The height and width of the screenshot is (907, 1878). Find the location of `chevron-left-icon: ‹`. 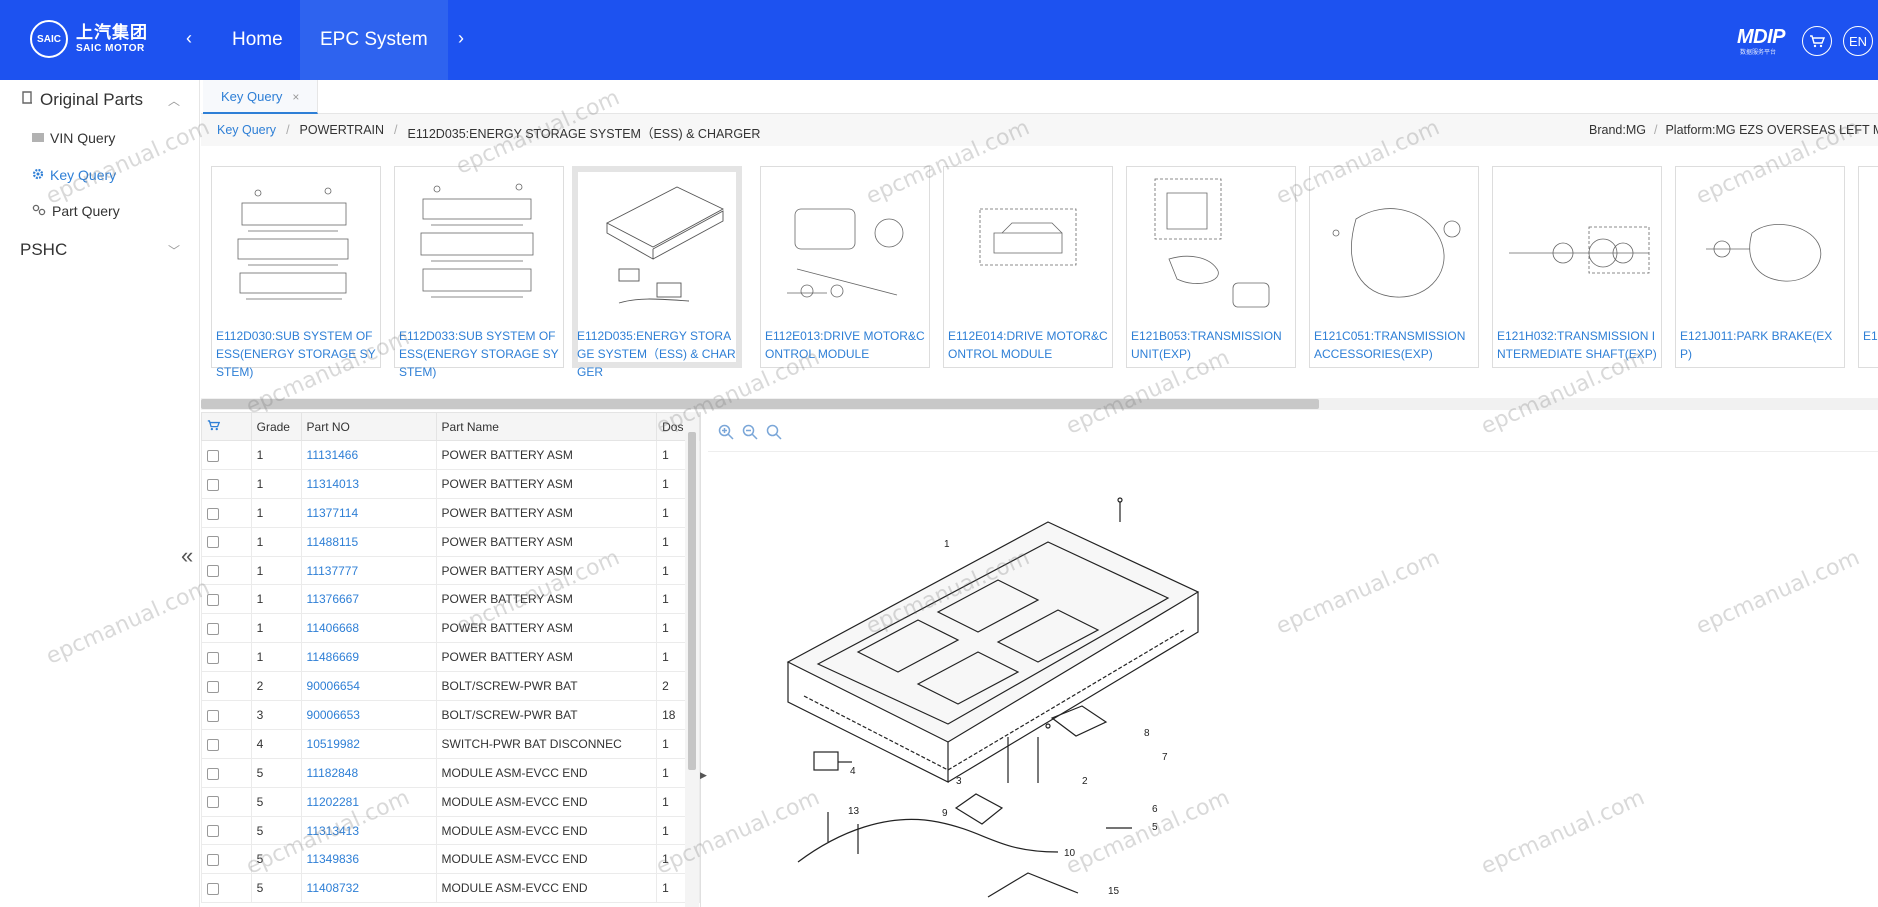

chevron-left-icon: ‹ is located at coordinates (189, 38).